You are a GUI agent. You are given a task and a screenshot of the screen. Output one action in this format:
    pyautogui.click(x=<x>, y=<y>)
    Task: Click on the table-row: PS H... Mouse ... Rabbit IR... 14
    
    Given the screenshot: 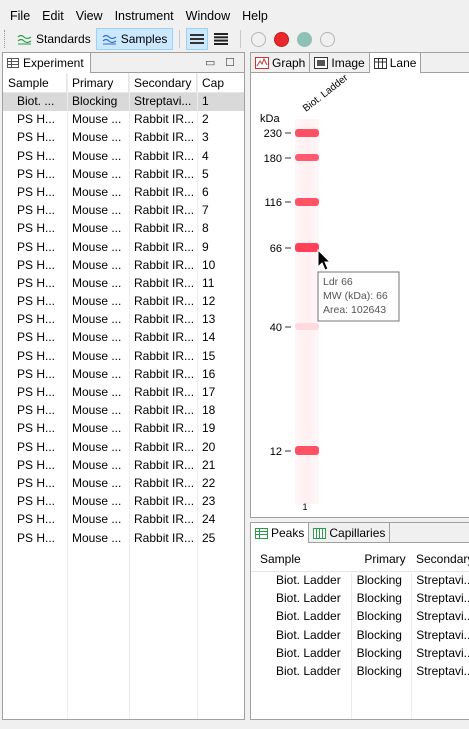 What is the action you would take?
    pyautogui.click(x=123, y=338)
    